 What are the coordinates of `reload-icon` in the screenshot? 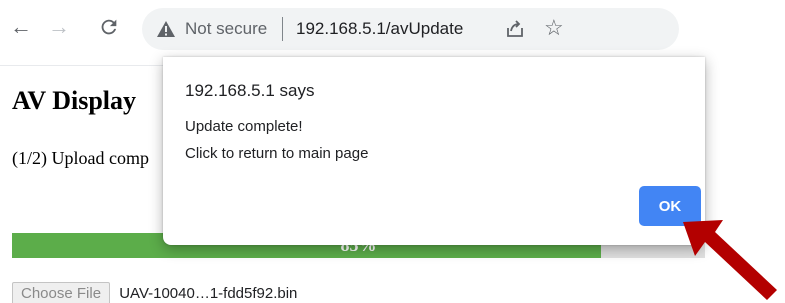 It's located at (109, 27).